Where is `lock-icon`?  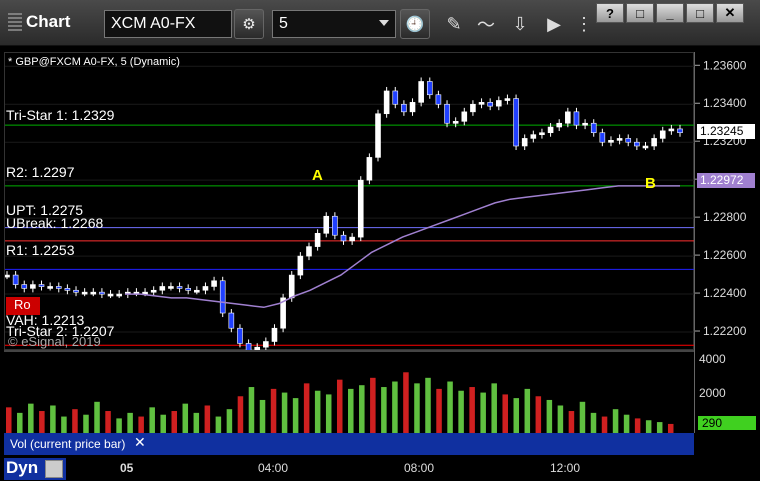
lock-icon is located at coordinates (54, 469).